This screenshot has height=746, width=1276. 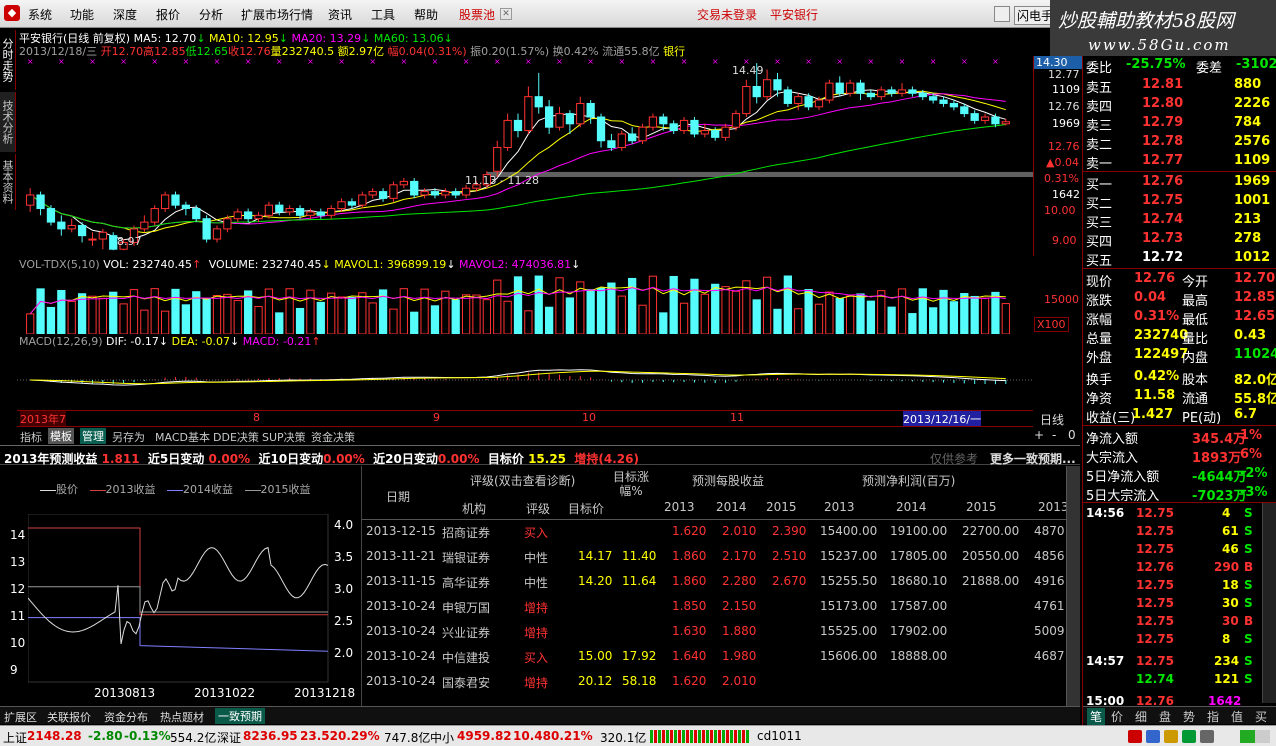 I want to click on stock-pool-button: 股票池, so click(x=477, y=14).